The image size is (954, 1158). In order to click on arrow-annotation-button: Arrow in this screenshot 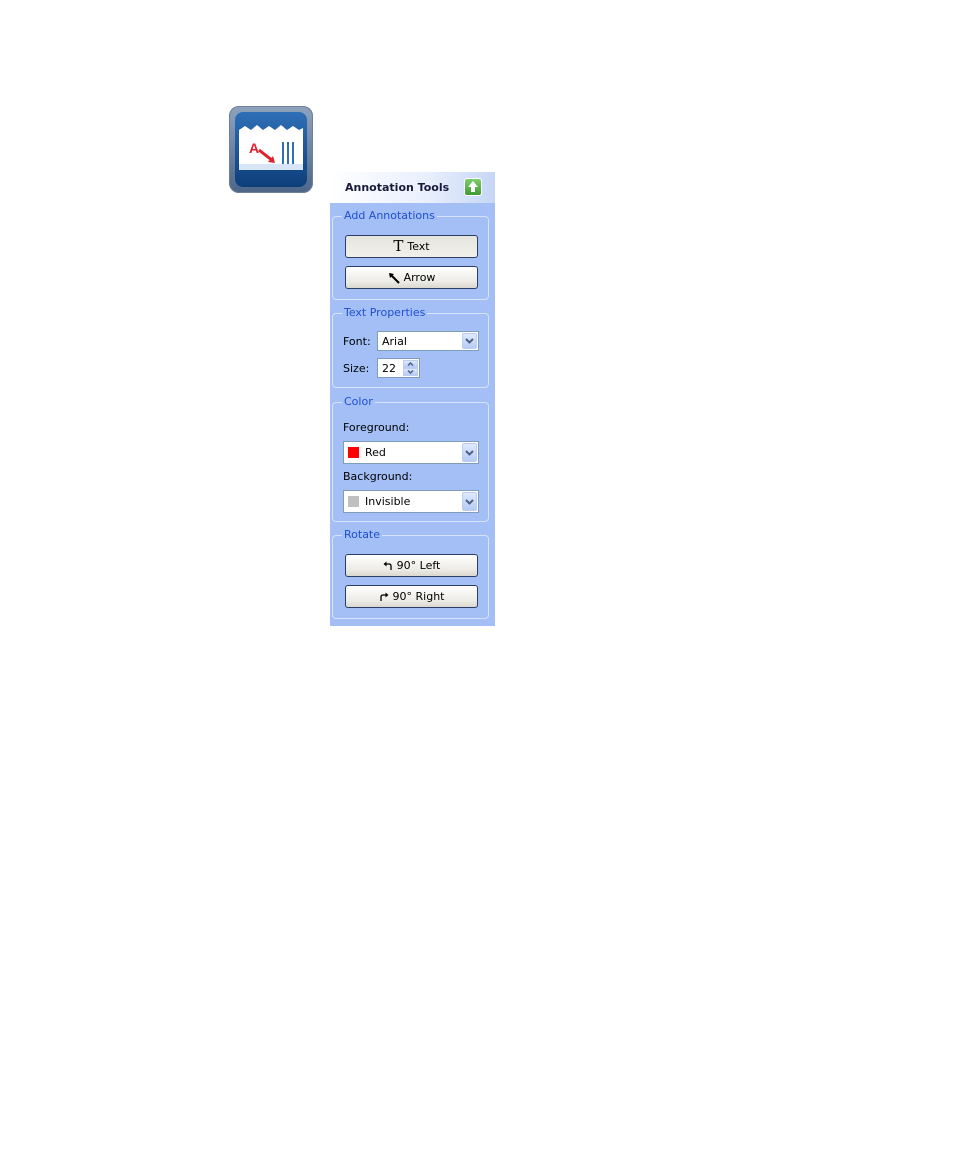, I will do `click(411, 277)`.